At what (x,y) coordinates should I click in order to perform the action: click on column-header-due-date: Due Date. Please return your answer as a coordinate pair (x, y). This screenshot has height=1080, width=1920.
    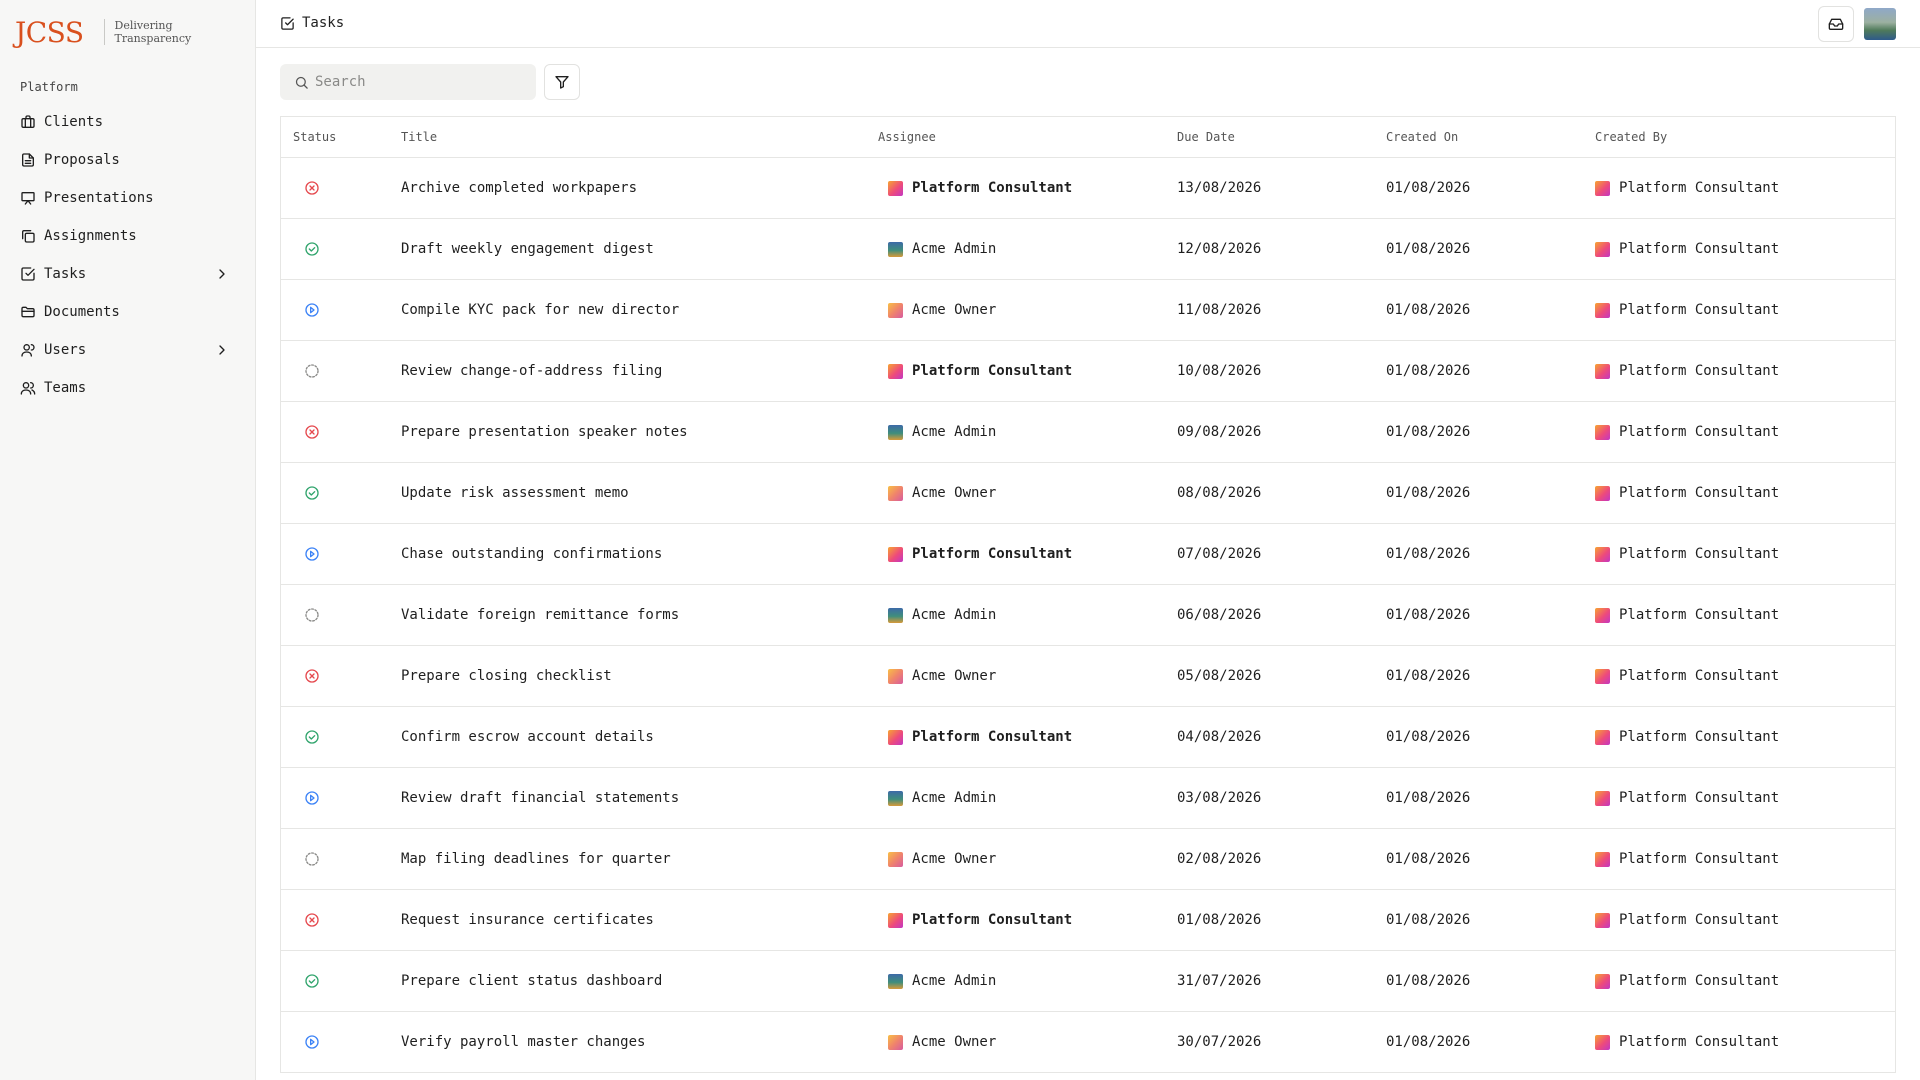
    Looking at the image, I should click on (1281, 137).